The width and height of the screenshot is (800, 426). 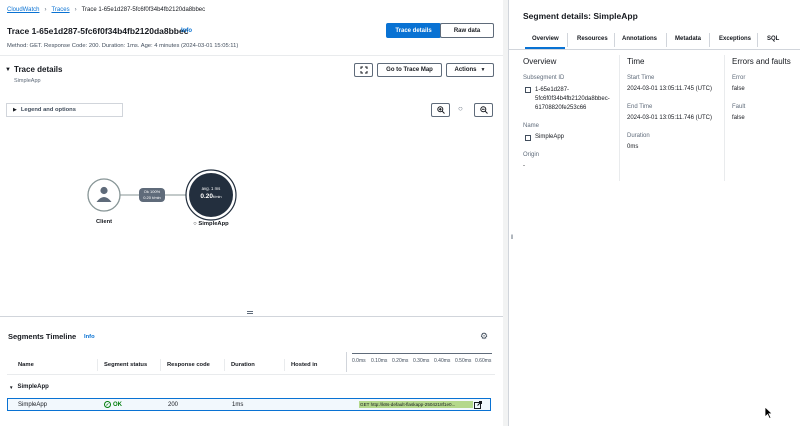 I want to click on subsegment-id-line: 1-65e1d287-, so click(x=552, y=90).